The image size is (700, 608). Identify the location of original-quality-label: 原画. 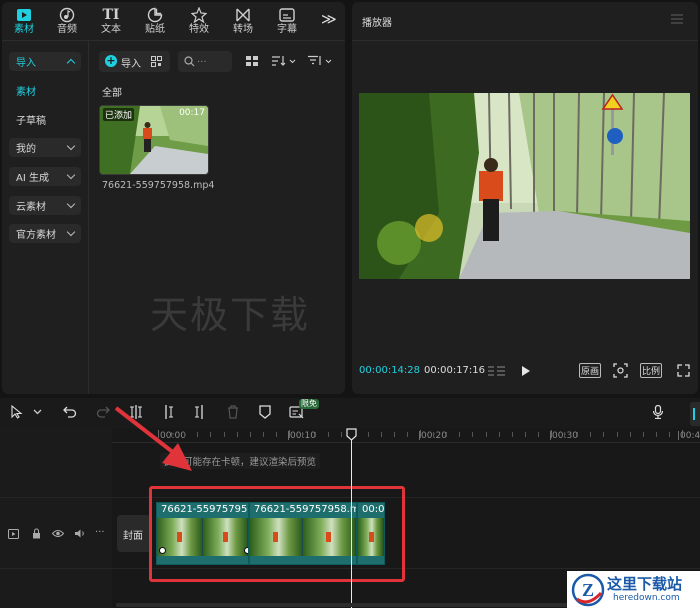
(590, 372).